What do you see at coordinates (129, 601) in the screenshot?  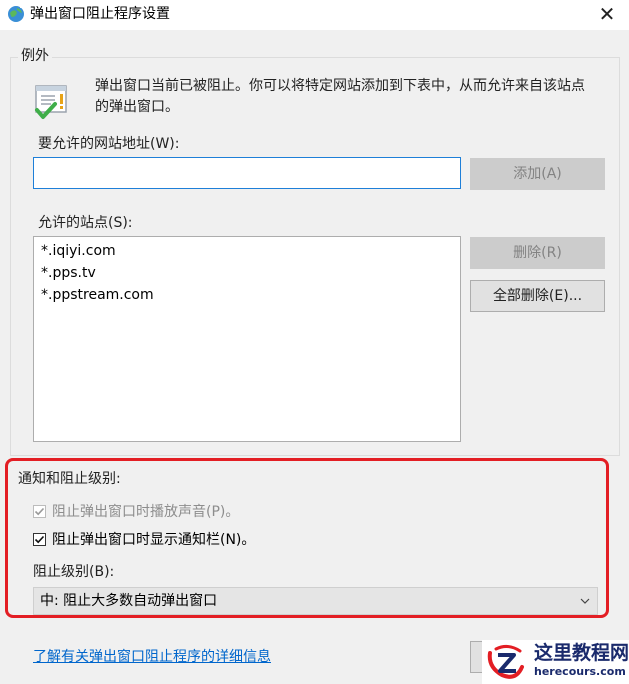 I see `blocking-level-value: 中: 阻止大多数自动弹出窗口` at bounding box center [129, 601].